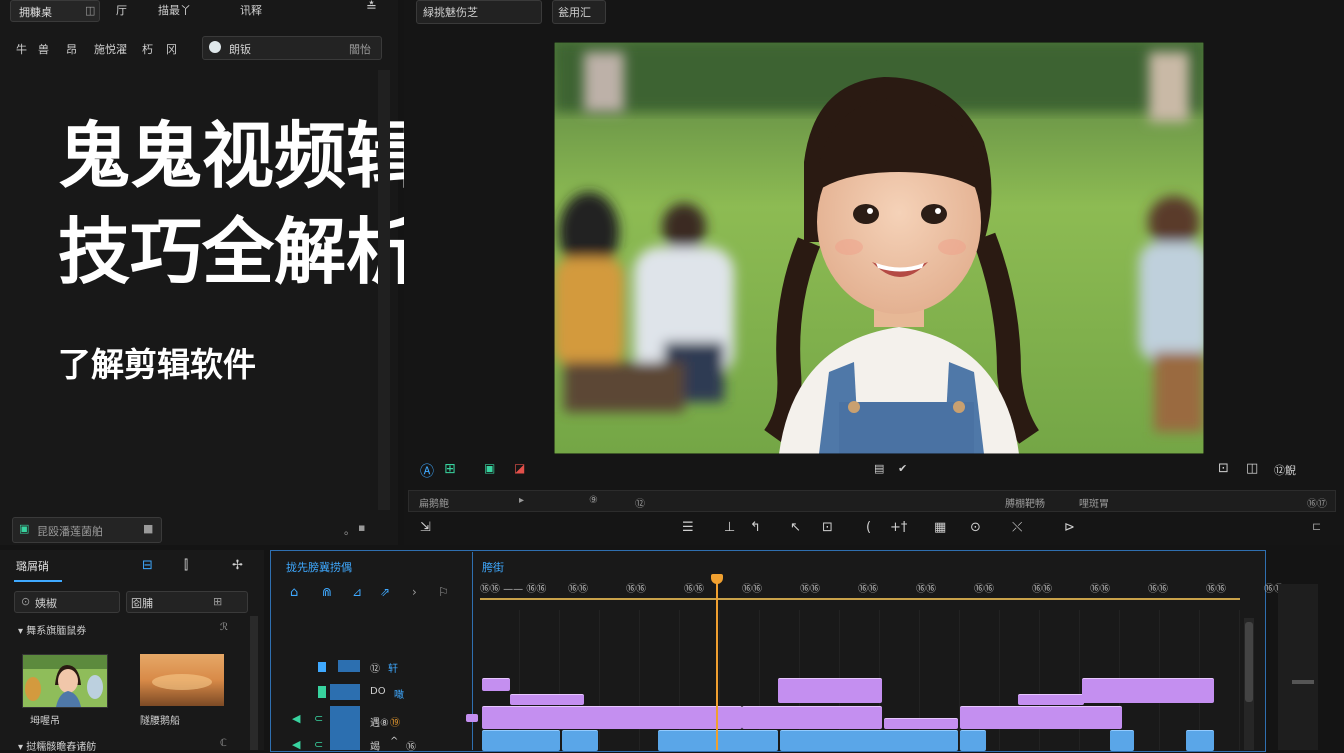 This screenshot has height=753, width=1344. What do you see at coordinates (148, 528) in the screenshot?
I see `status-square-icon: ■` at bounding box center [148, 528].